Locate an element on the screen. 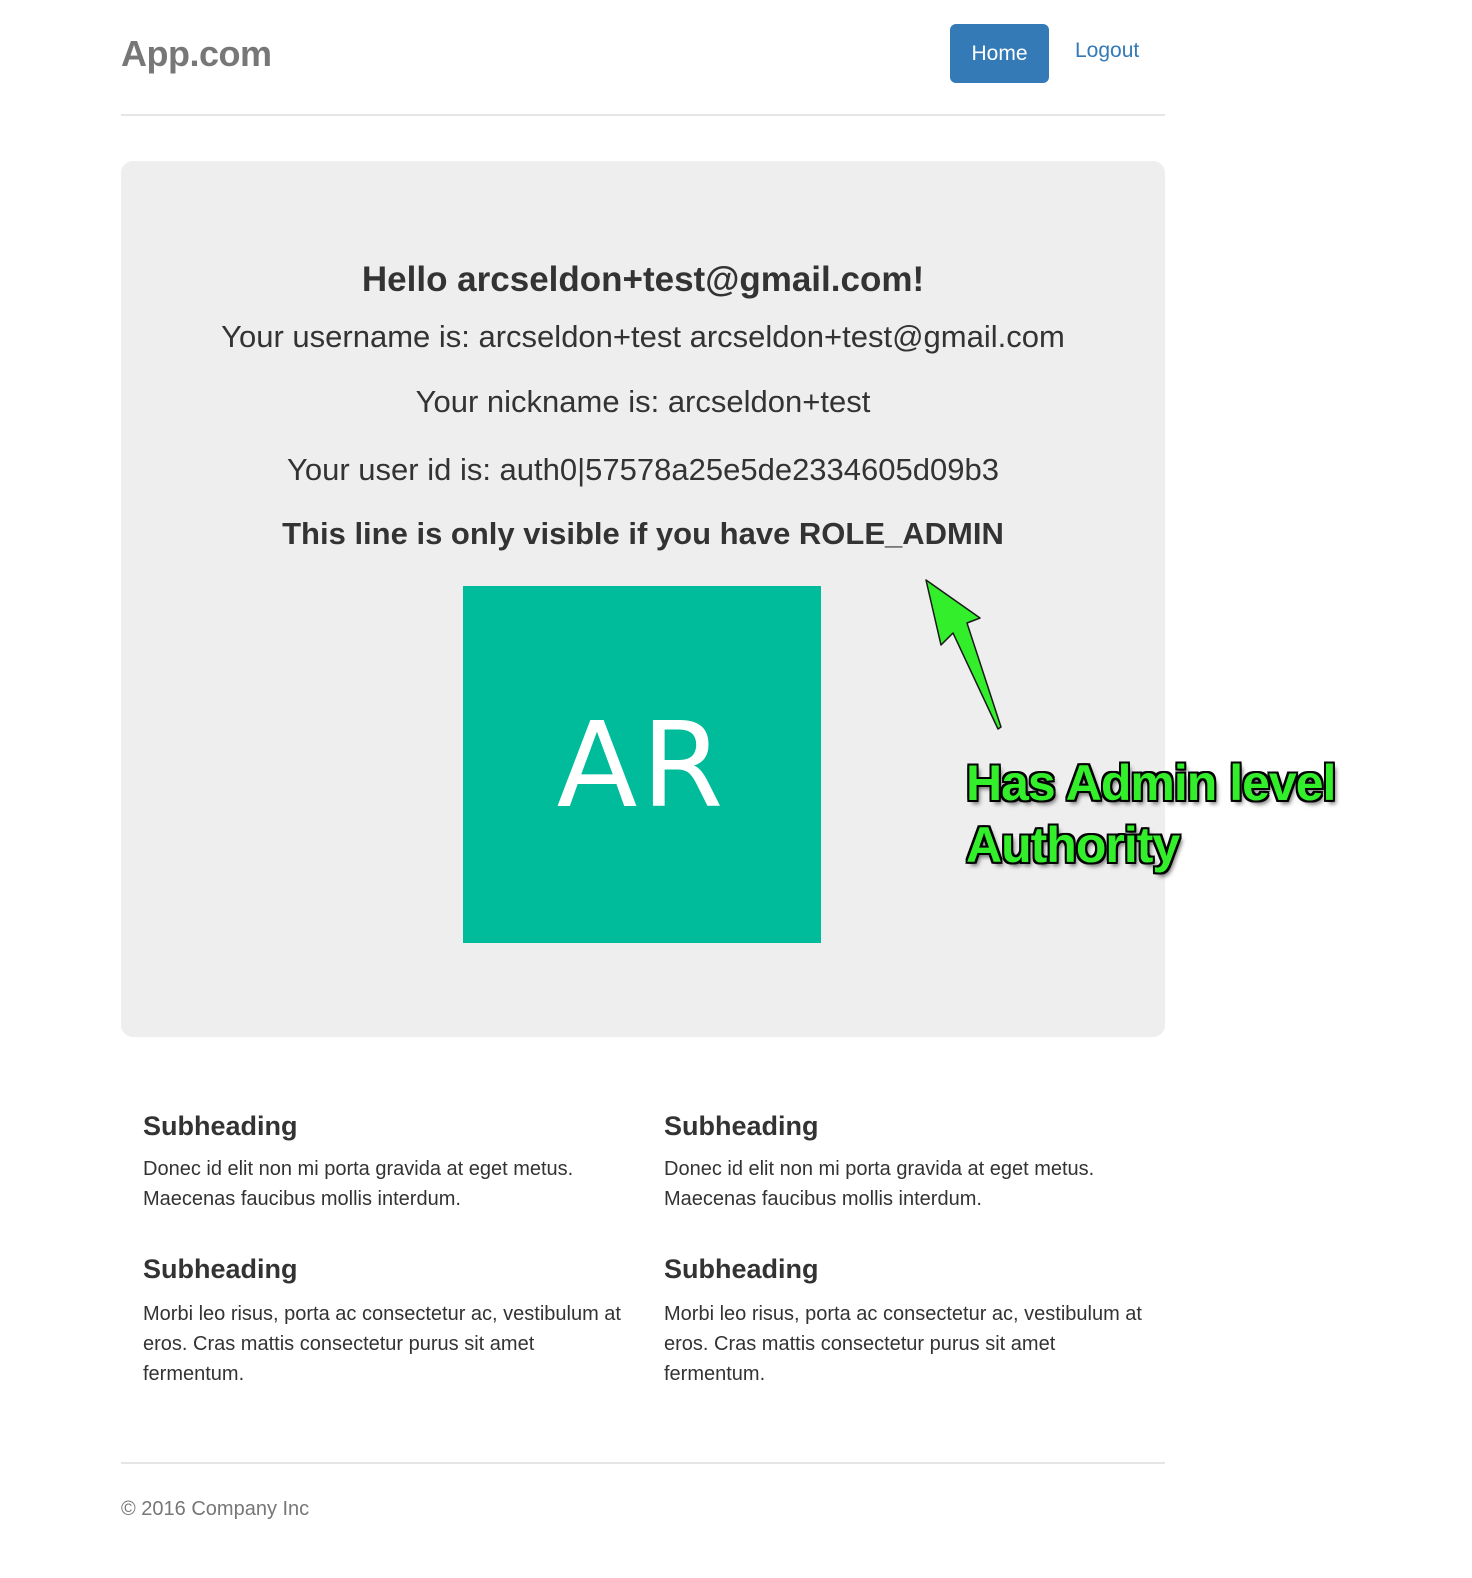 Image resolution: width=1472 pixels, height=1578 pixels. avatar: AR is located at coordinates (642, 764).